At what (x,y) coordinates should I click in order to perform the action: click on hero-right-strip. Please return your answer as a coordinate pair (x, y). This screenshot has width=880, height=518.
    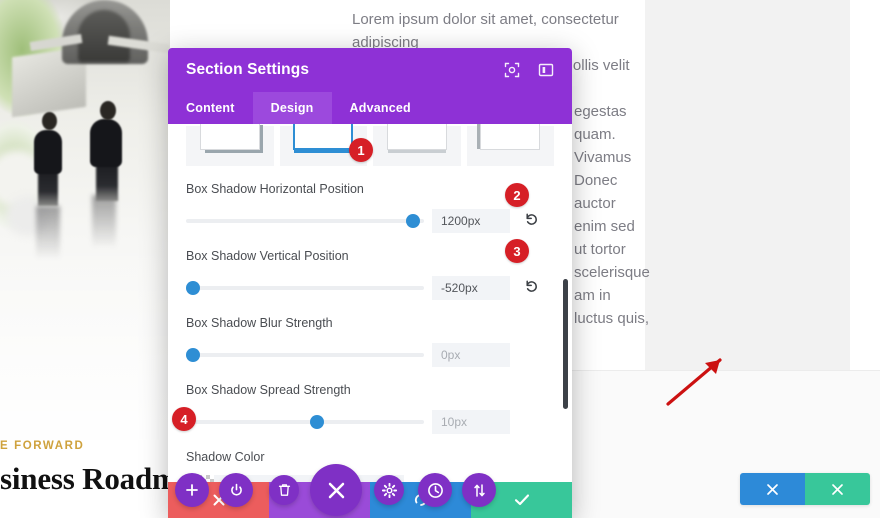
    Looking at the image, I should click on (865, 185).